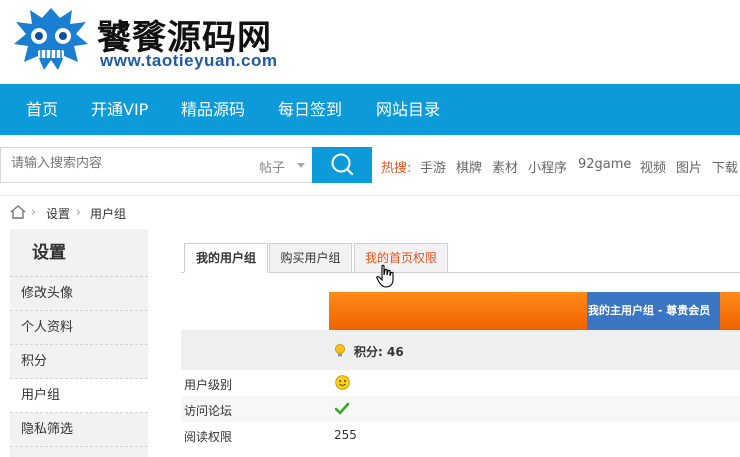 The height and width of the screenshot is (457, 740). I want to click on hot-link: 下载, so click(725, 166).